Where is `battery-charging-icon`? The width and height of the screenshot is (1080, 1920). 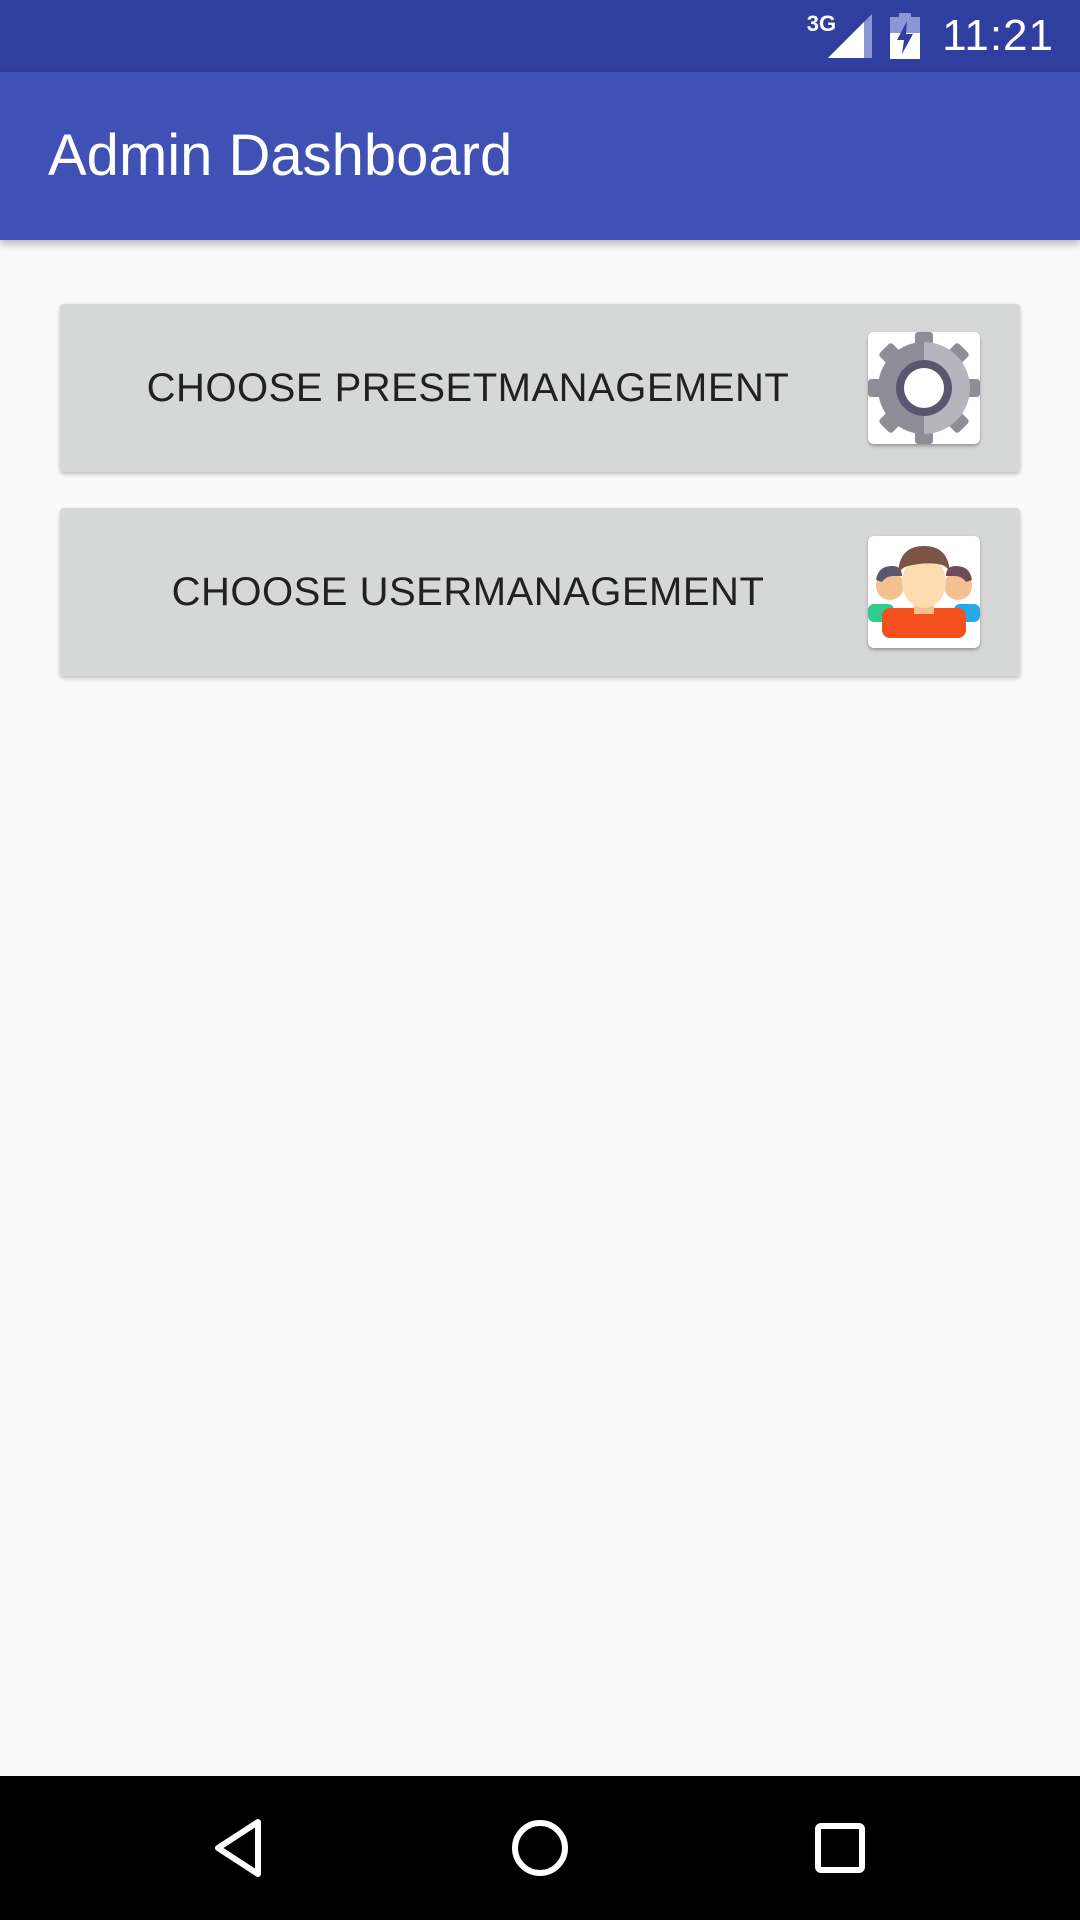 battery-charging-icon is located at coordinates (905, 36).